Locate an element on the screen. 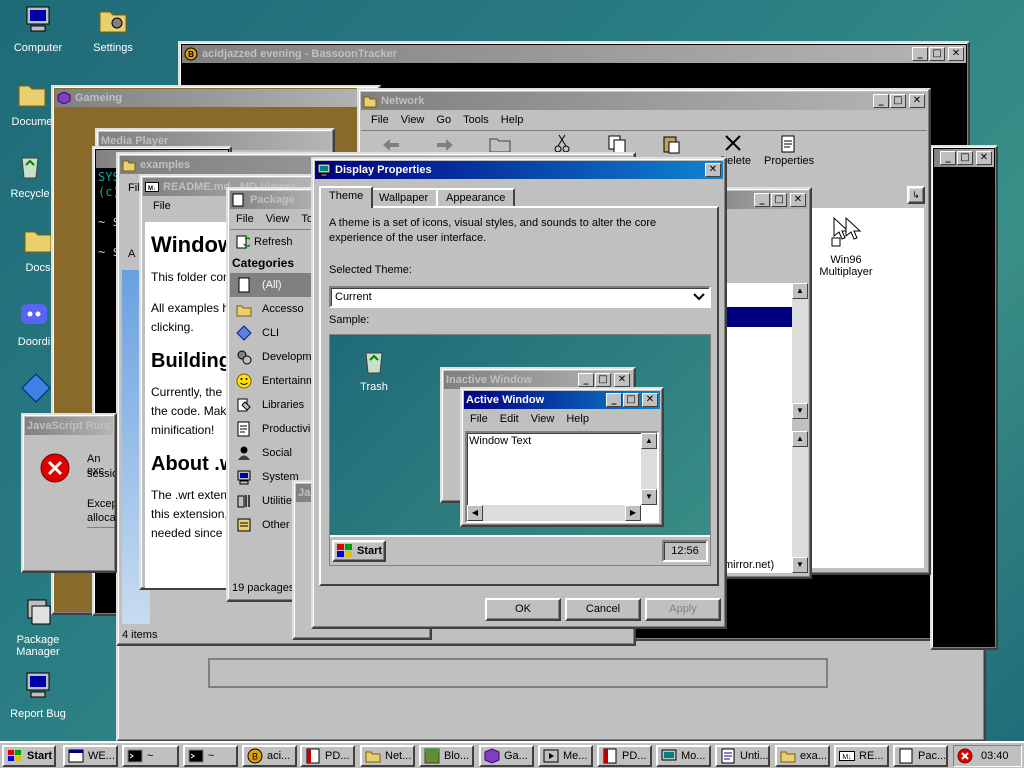 This screenshot has height=768, width=1024. window-right-black: _ □ ✕ is located at coordinates (964, 397).